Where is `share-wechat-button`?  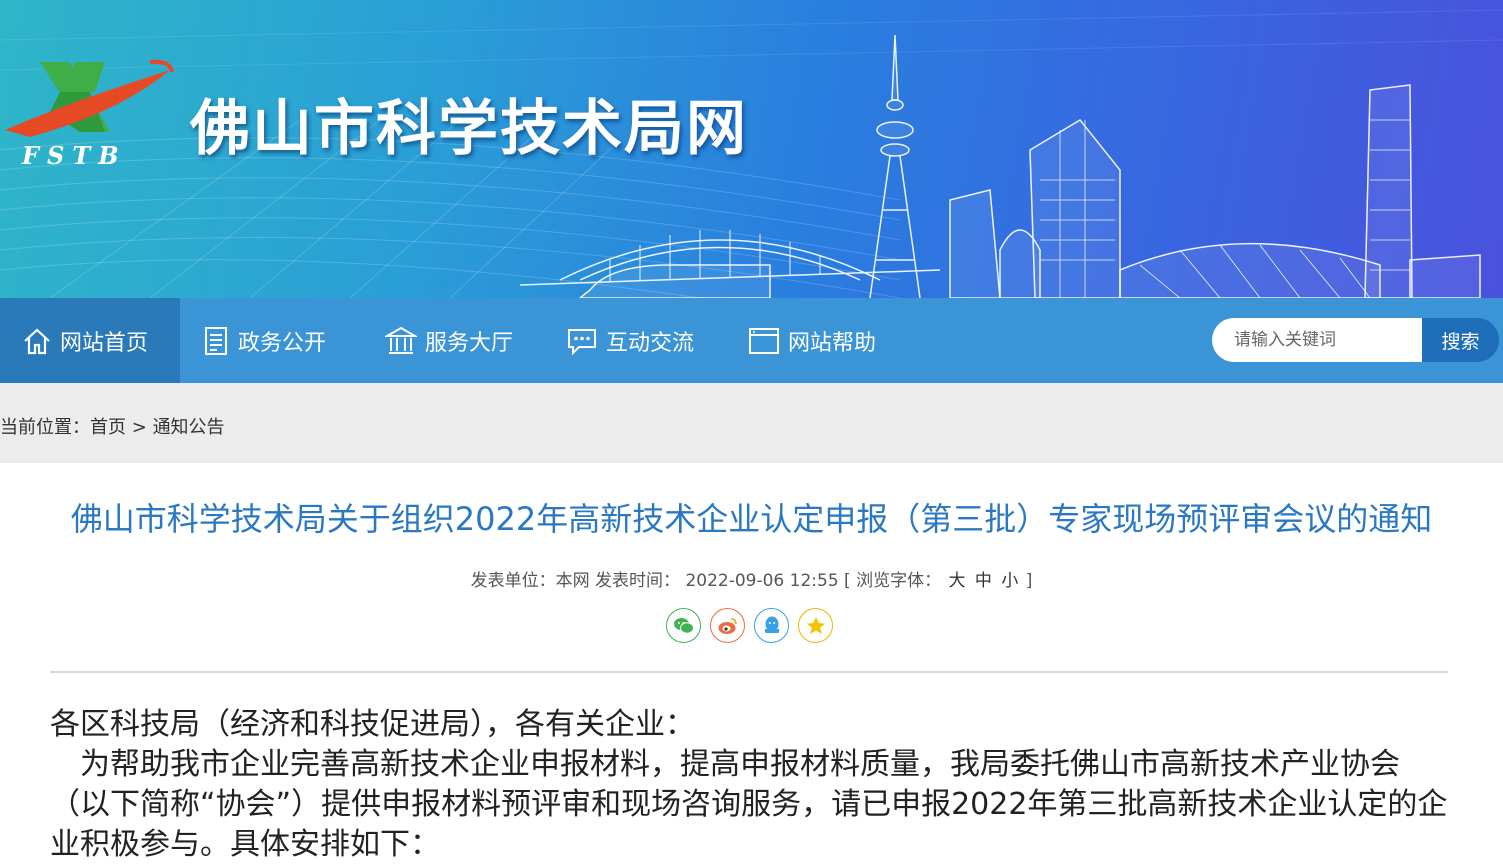
share-wechat-button is located at coordinates (683, 625).